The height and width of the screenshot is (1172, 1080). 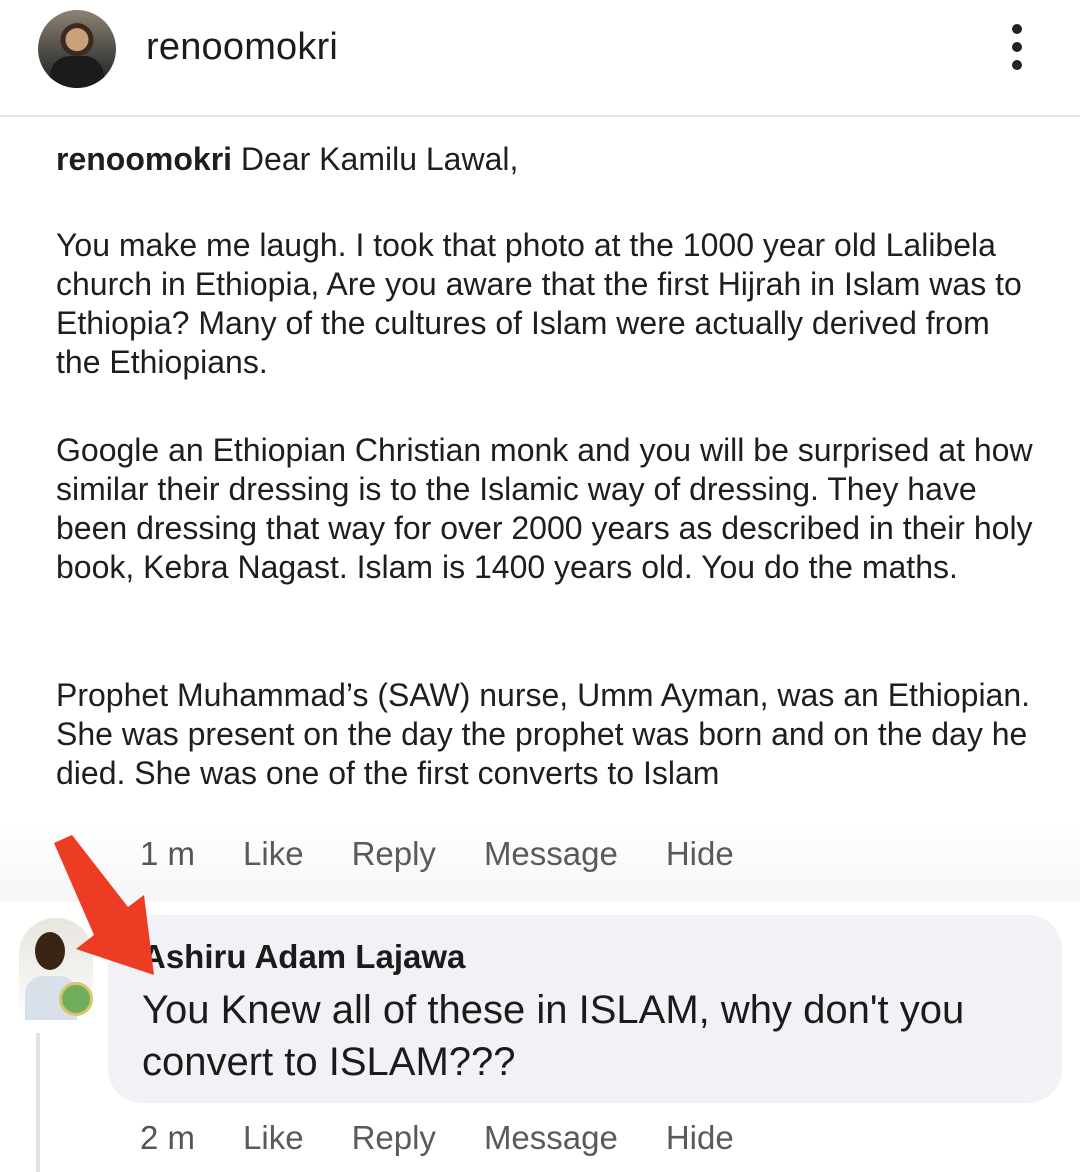 What do you see at coordinates (394, 1138) in the screenshot?
I see `comment-reply-button: Reply` at bounding box center [394, 1138].